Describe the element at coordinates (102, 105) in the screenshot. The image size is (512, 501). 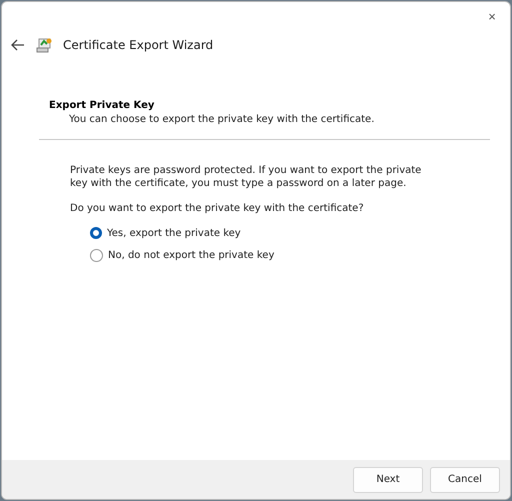
I see `page-heading: Export Private Key` at that location.